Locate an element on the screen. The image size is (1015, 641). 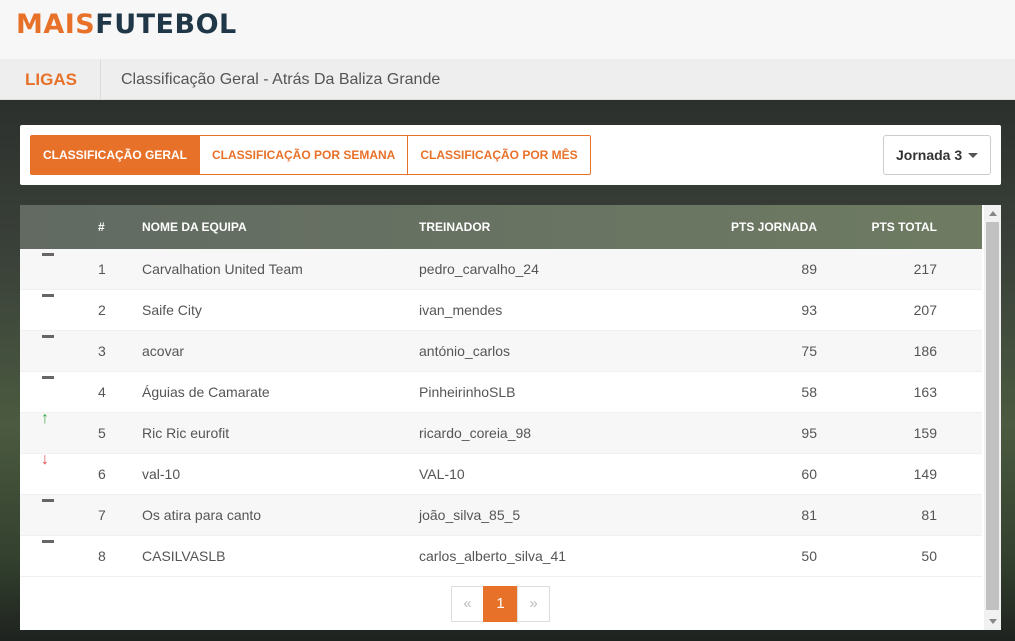
pagination-page-1: 1 is located at coordinates (500, 604).